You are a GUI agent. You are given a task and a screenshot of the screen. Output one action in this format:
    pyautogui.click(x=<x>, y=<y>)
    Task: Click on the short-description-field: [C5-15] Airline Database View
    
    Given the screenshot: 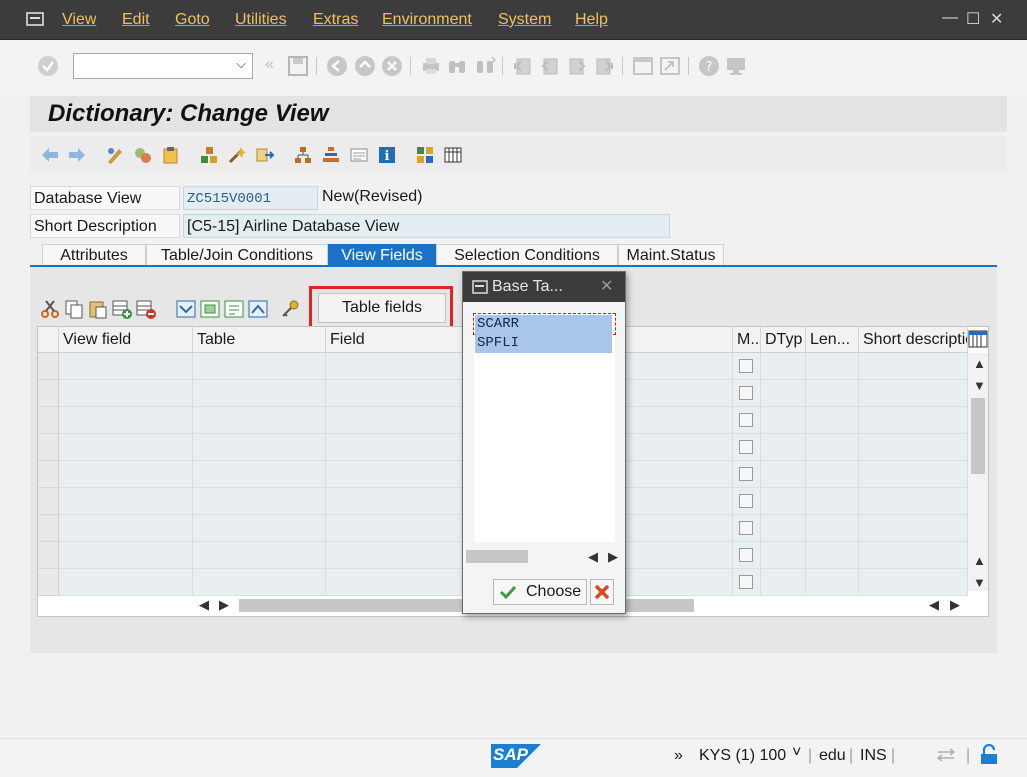 What is the action you would take?
    pyautogui.click(x=426, y=226)
    